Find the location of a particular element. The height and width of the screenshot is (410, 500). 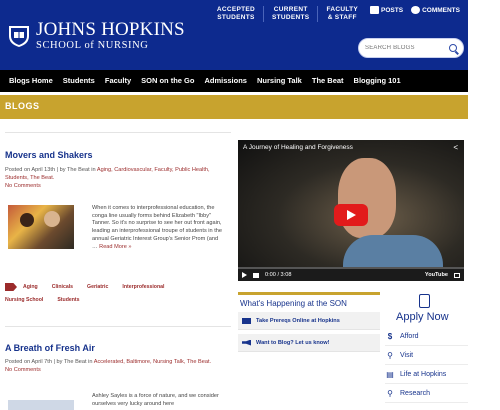

faculty-staff-link: FACULTY & STAFF is located at coordinates (341, 14).